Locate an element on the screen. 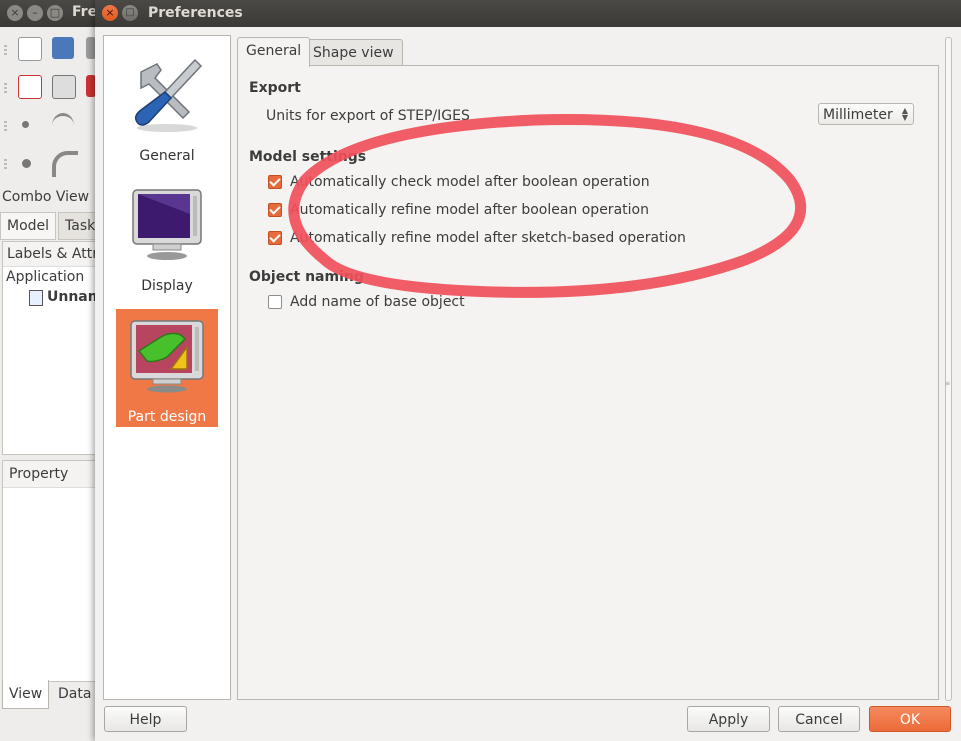 The width and height of the screenshot is (961, 741). property-tabs: View Data is located at coordinates (48, 695).